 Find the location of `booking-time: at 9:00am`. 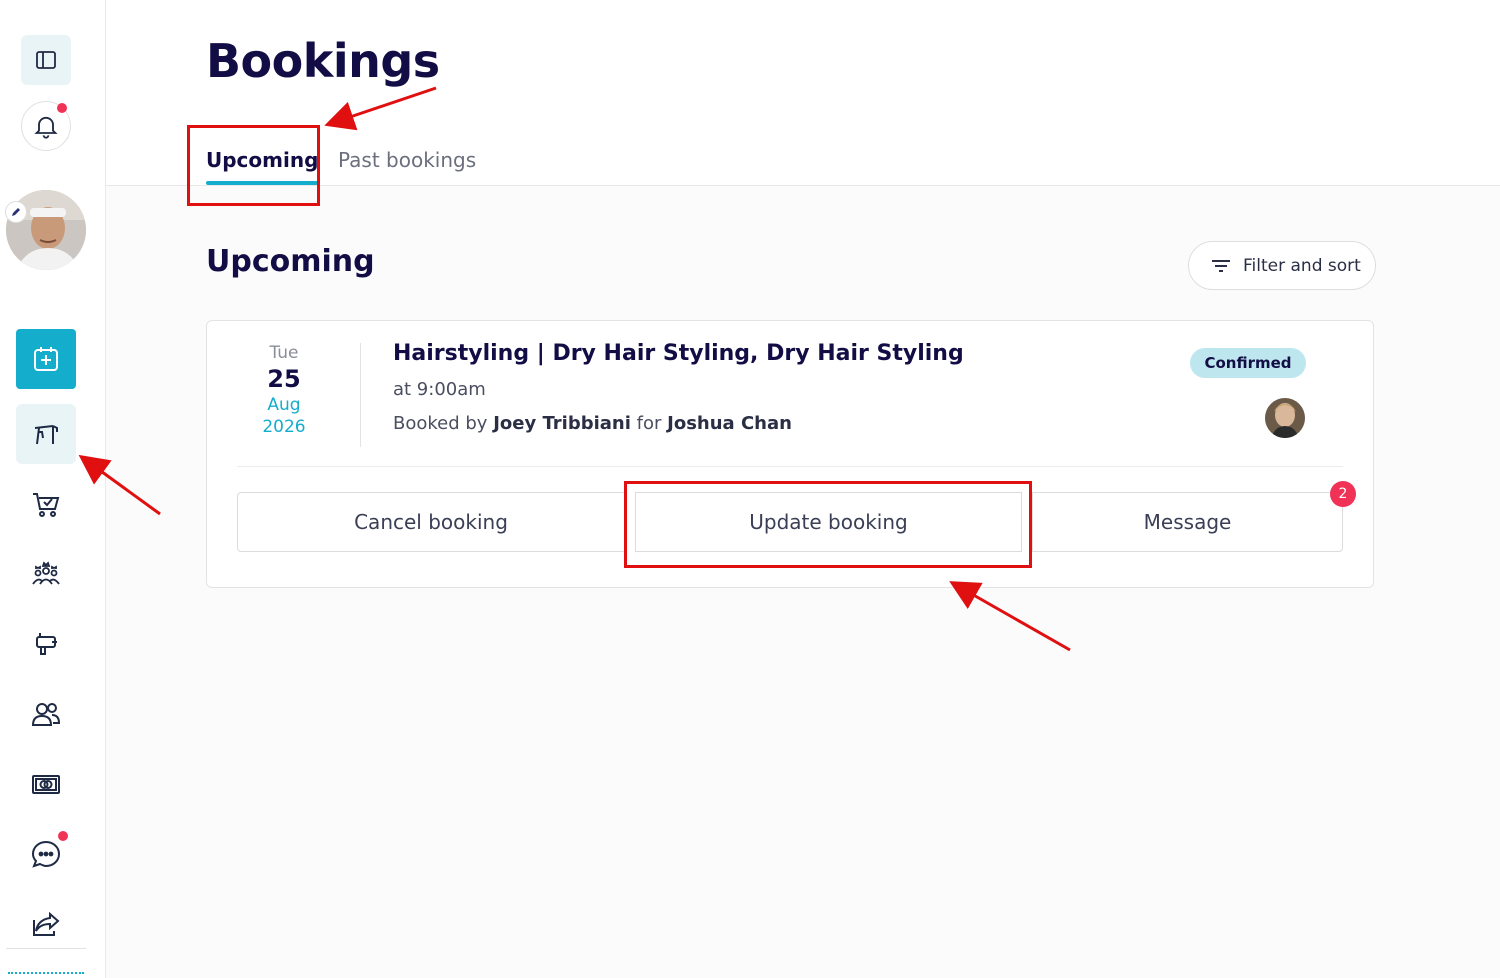

booking-time: at 9:00am is located at coordinates (439, 389).